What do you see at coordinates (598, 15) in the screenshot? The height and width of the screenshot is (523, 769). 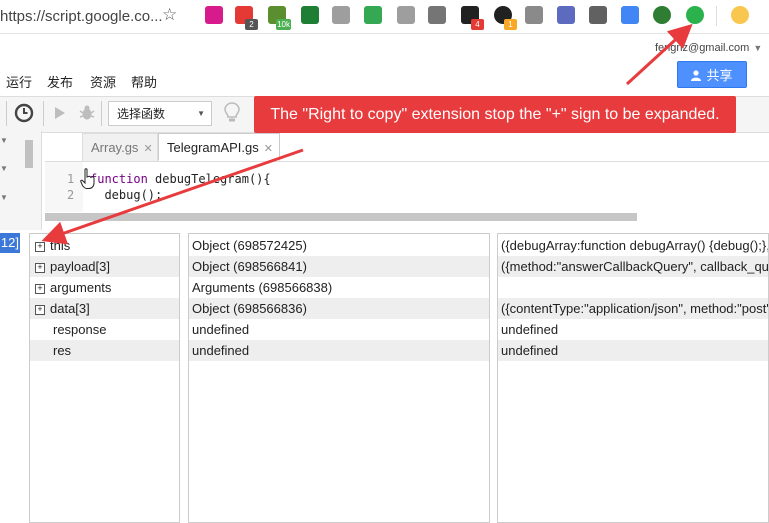 I see `c-gray-icon` at bounding box center [598, 15].